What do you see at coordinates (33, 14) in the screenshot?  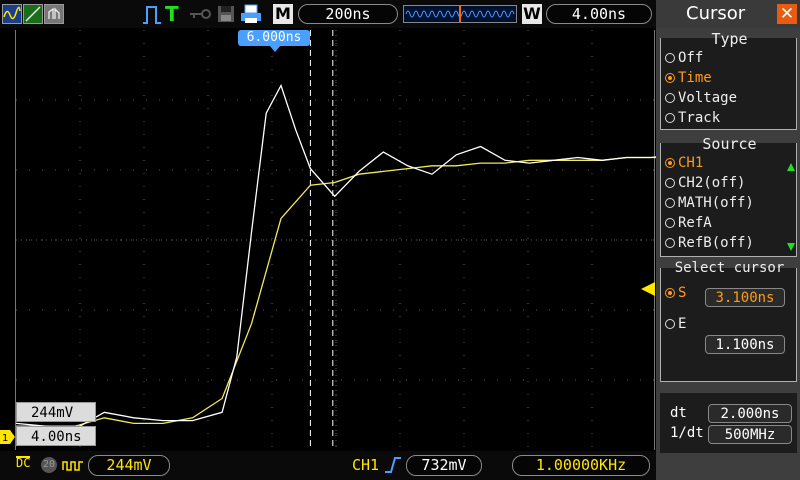 I see `vector-display-icon` at bounding box center [33, 14].